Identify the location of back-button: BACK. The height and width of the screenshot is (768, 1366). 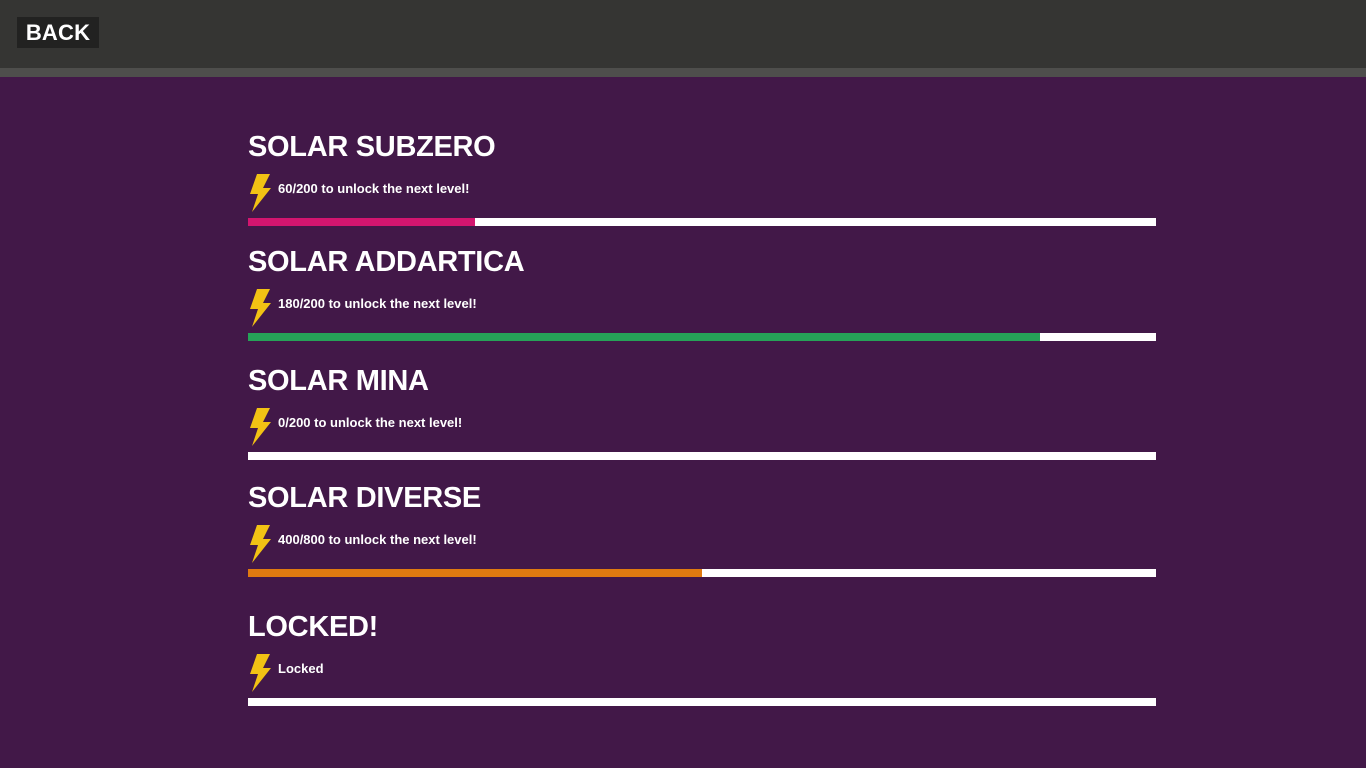
(58, 32).